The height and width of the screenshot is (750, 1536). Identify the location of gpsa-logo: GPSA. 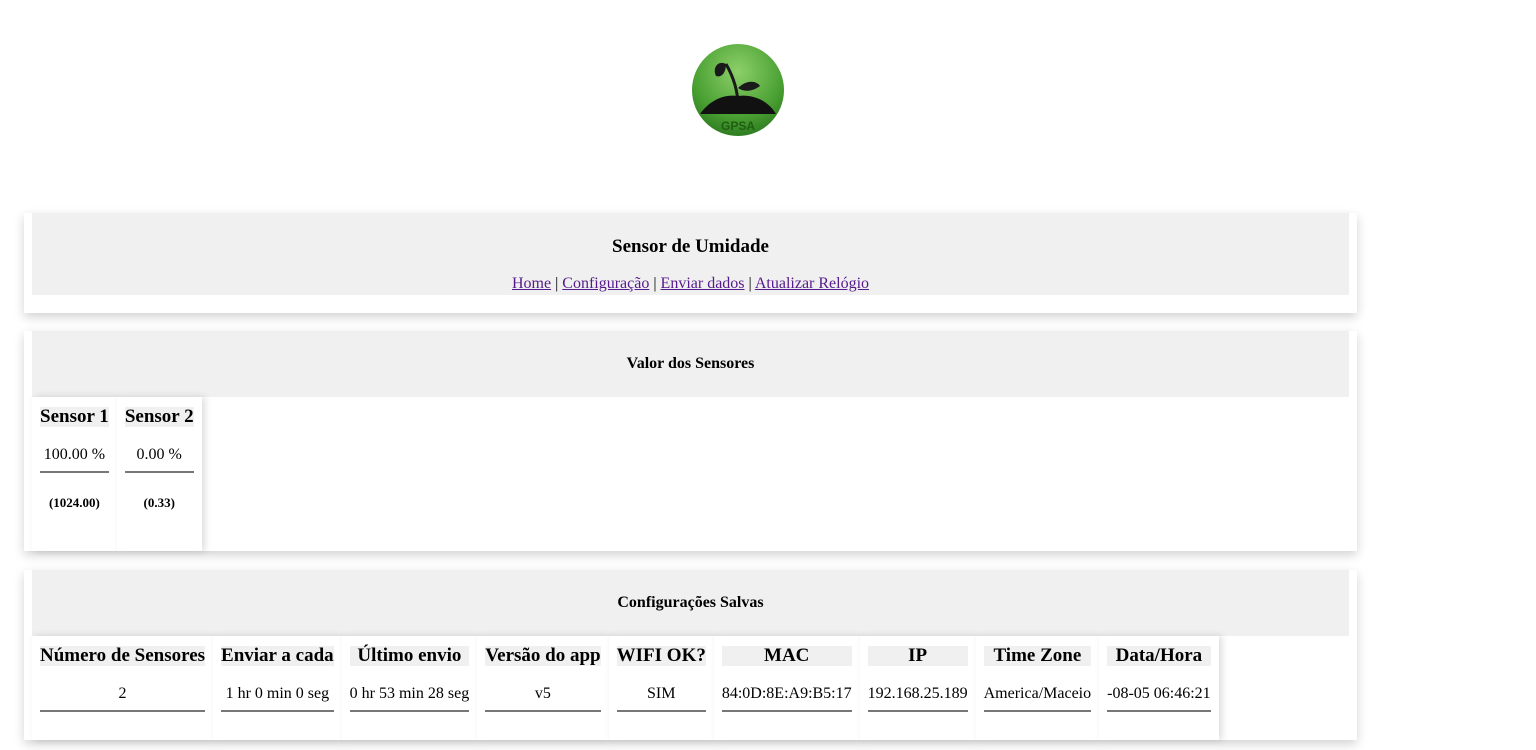
(738, 90).